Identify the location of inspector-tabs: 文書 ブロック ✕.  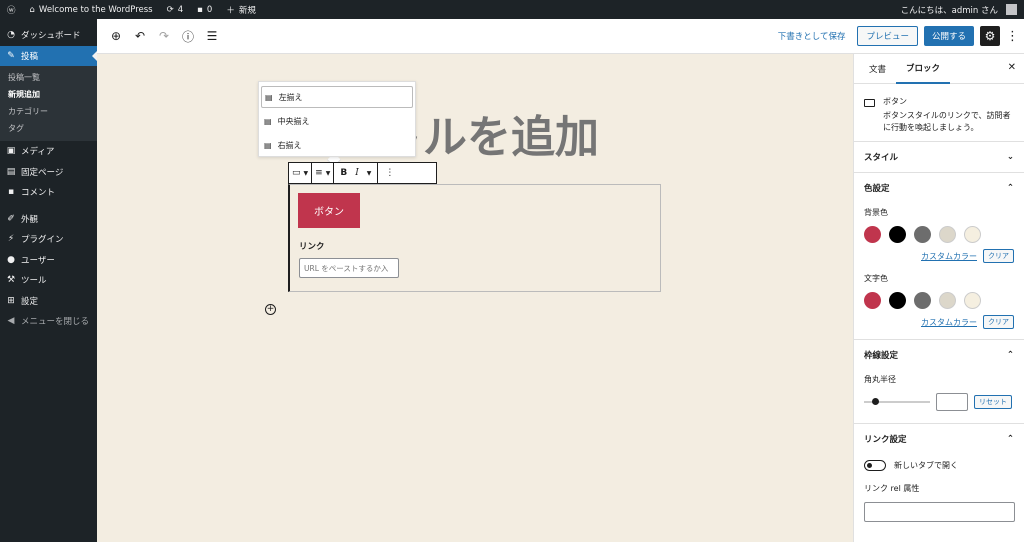
(939, 69).